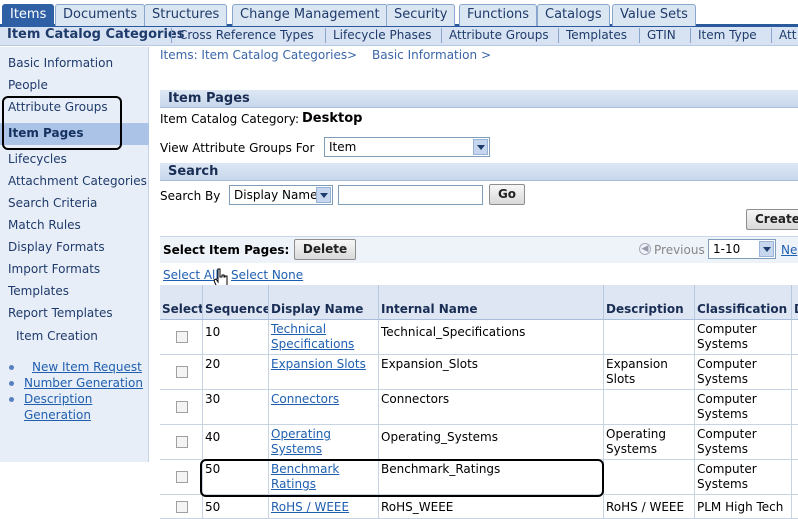 The width and height of the screenshot is (798, 519). What do you see at coordinates (795, 302) in the screenshot?
I see `column-header-truncated: D` at bounding box center [795, 302].